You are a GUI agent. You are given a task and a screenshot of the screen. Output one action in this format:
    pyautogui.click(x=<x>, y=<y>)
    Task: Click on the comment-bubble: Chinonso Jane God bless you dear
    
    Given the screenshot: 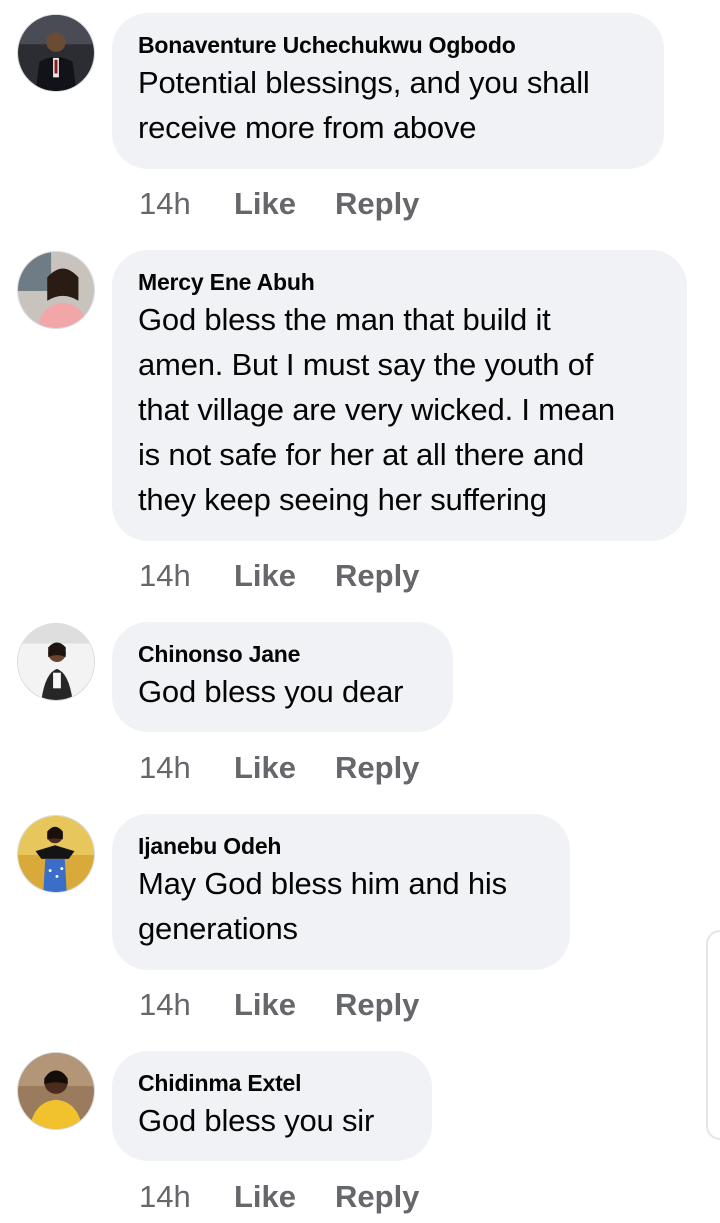 What is the action you would take?
    pyautogui.click(x=282, y=677)
    